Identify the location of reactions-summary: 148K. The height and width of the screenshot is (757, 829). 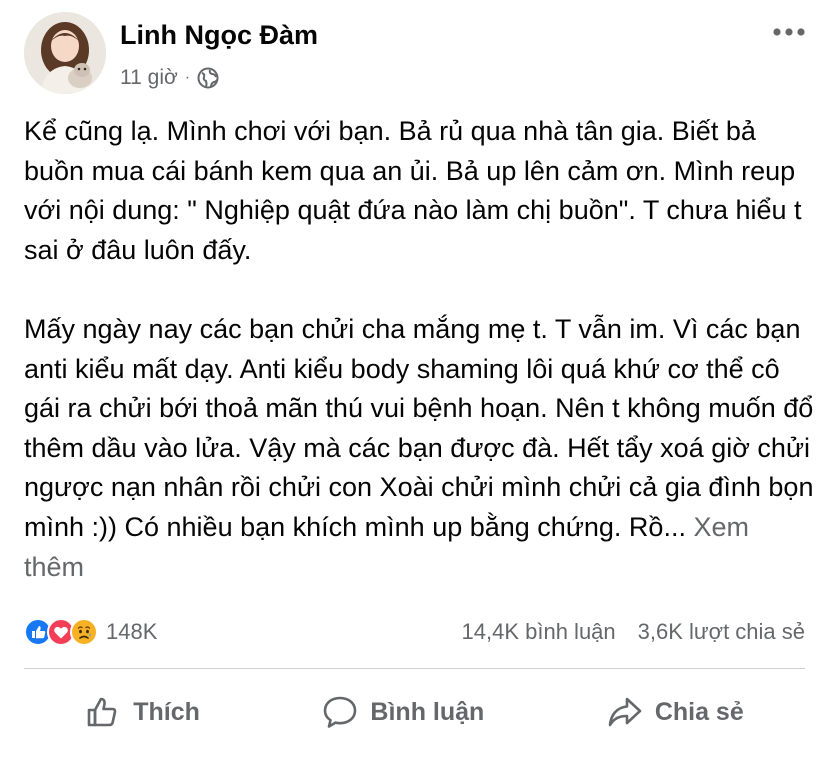
(90, 632).